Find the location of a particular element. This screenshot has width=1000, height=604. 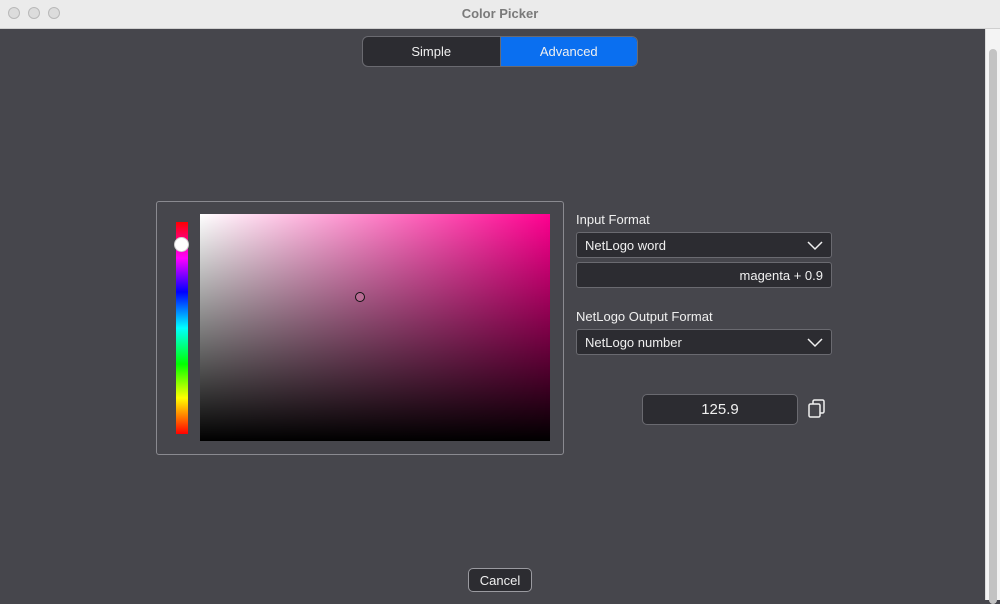

saturation-brightness-area is located at coordinates (375, 327).